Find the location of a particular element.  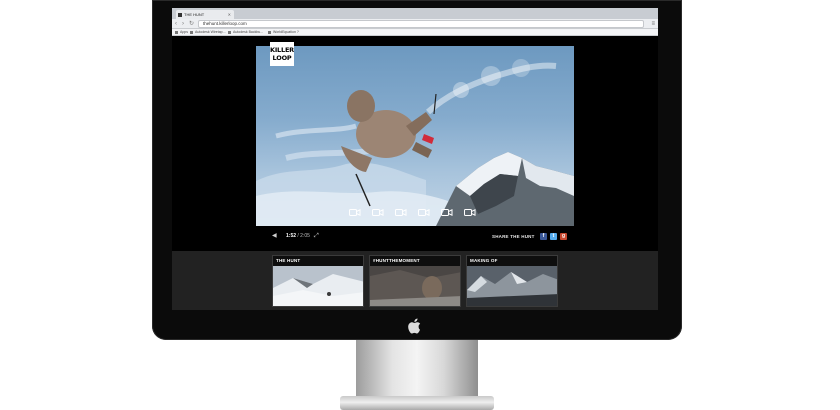

reload-icon: ↻ is located at coordinates (191, 24).